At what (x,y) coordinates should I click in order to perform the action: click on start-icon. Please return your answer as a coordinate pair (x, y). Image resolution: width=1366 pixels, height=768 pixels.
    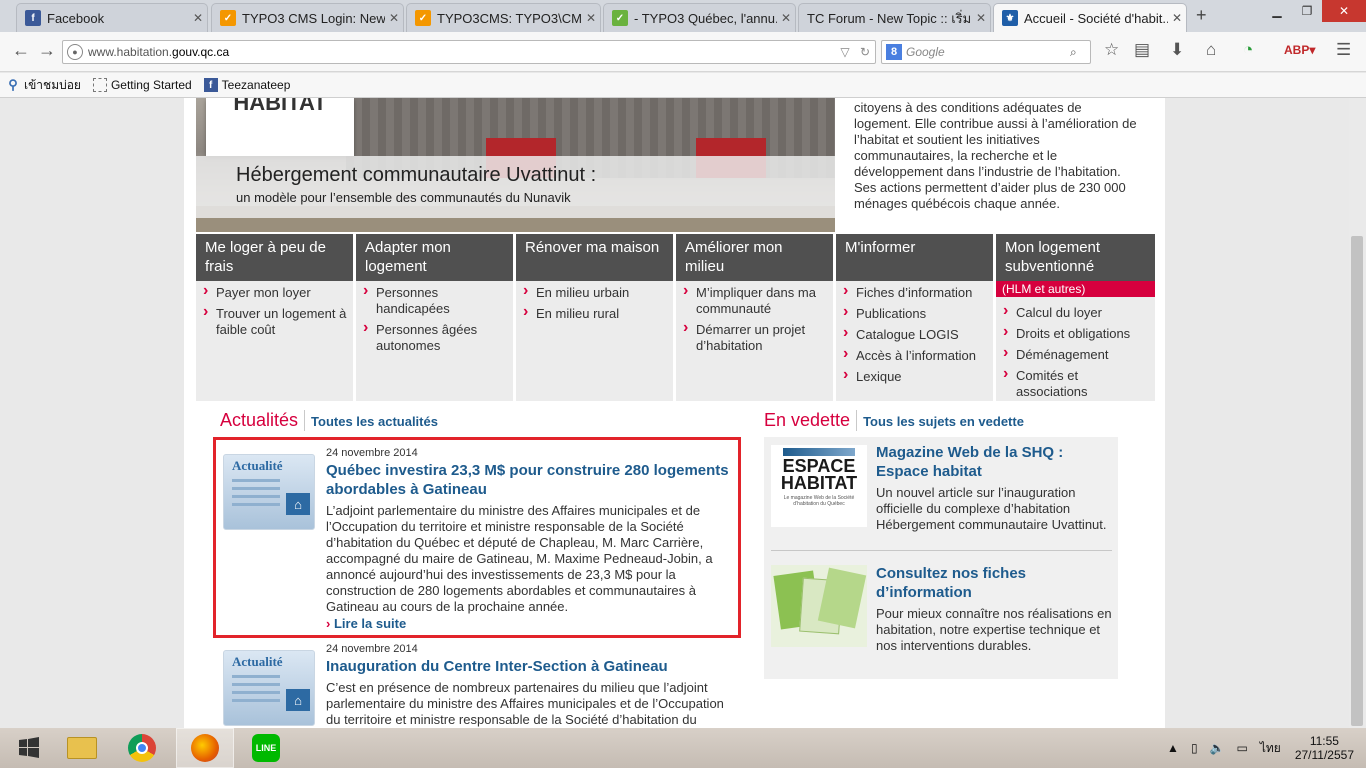
    Looking at the image, I should click on (29, 748).